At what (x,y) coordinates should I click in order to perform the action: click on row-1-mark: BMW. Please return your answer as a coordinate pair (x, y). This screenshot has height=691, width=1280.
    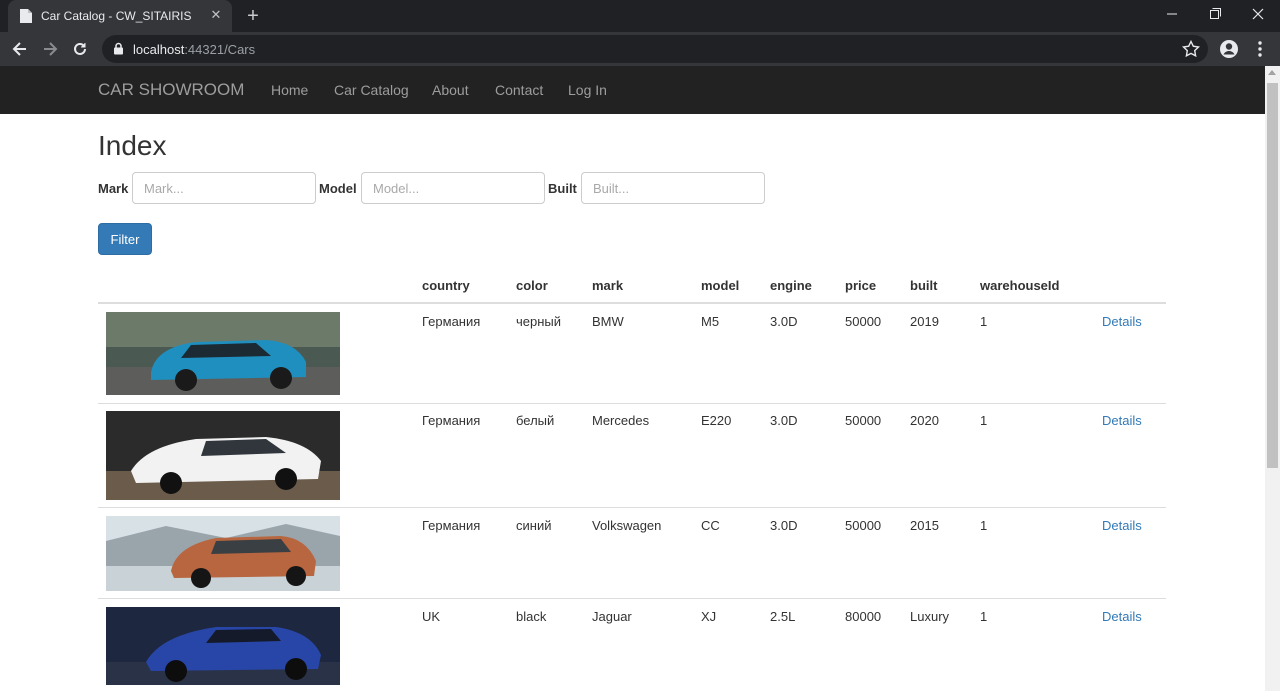
    Looking at the image, I should click on (608, 321).